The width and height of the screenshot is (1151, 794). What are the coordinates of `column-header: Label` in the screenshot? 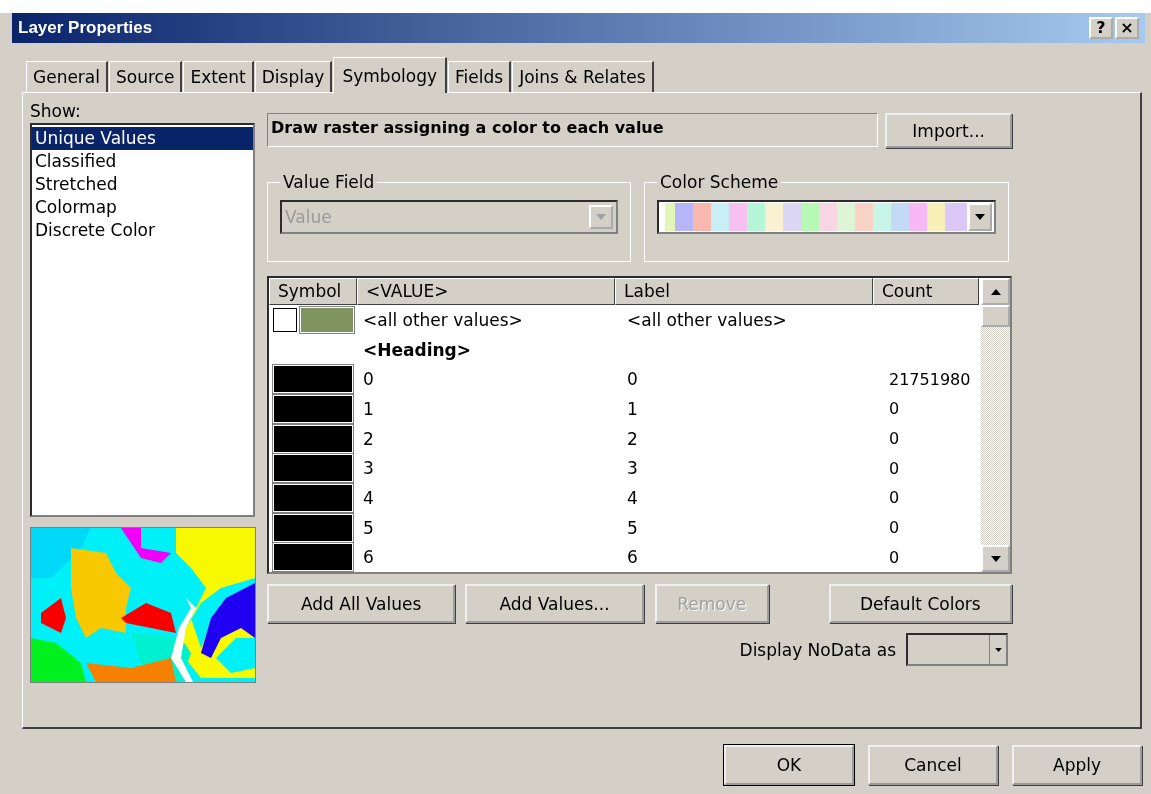 It's located at (744, 291).